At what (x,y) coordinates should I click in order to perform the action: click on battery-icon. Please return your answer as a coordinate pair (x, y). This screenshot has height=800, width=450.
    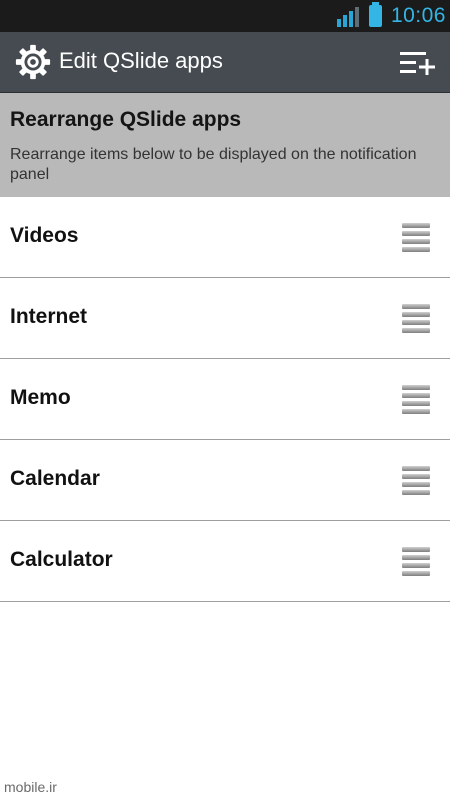
    Looking at the image, I should click on (375, 14).